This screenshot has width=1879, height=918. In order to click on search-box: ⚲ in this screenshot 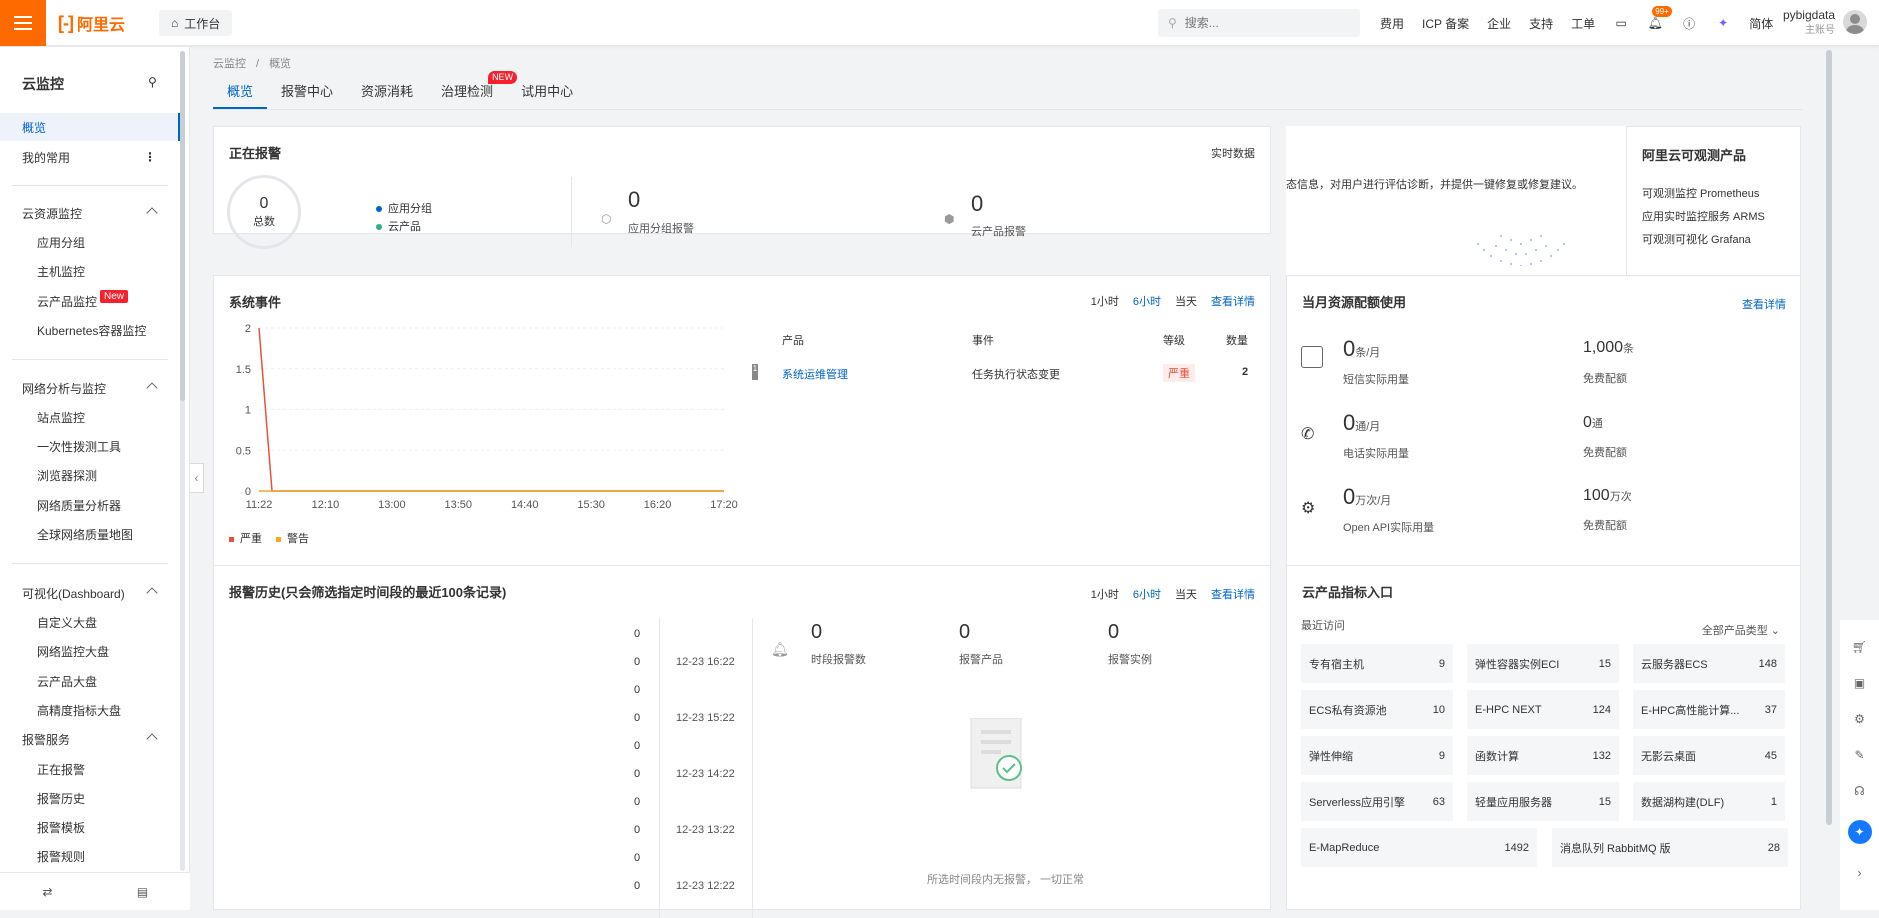, I will do `click(1259, 23)`.